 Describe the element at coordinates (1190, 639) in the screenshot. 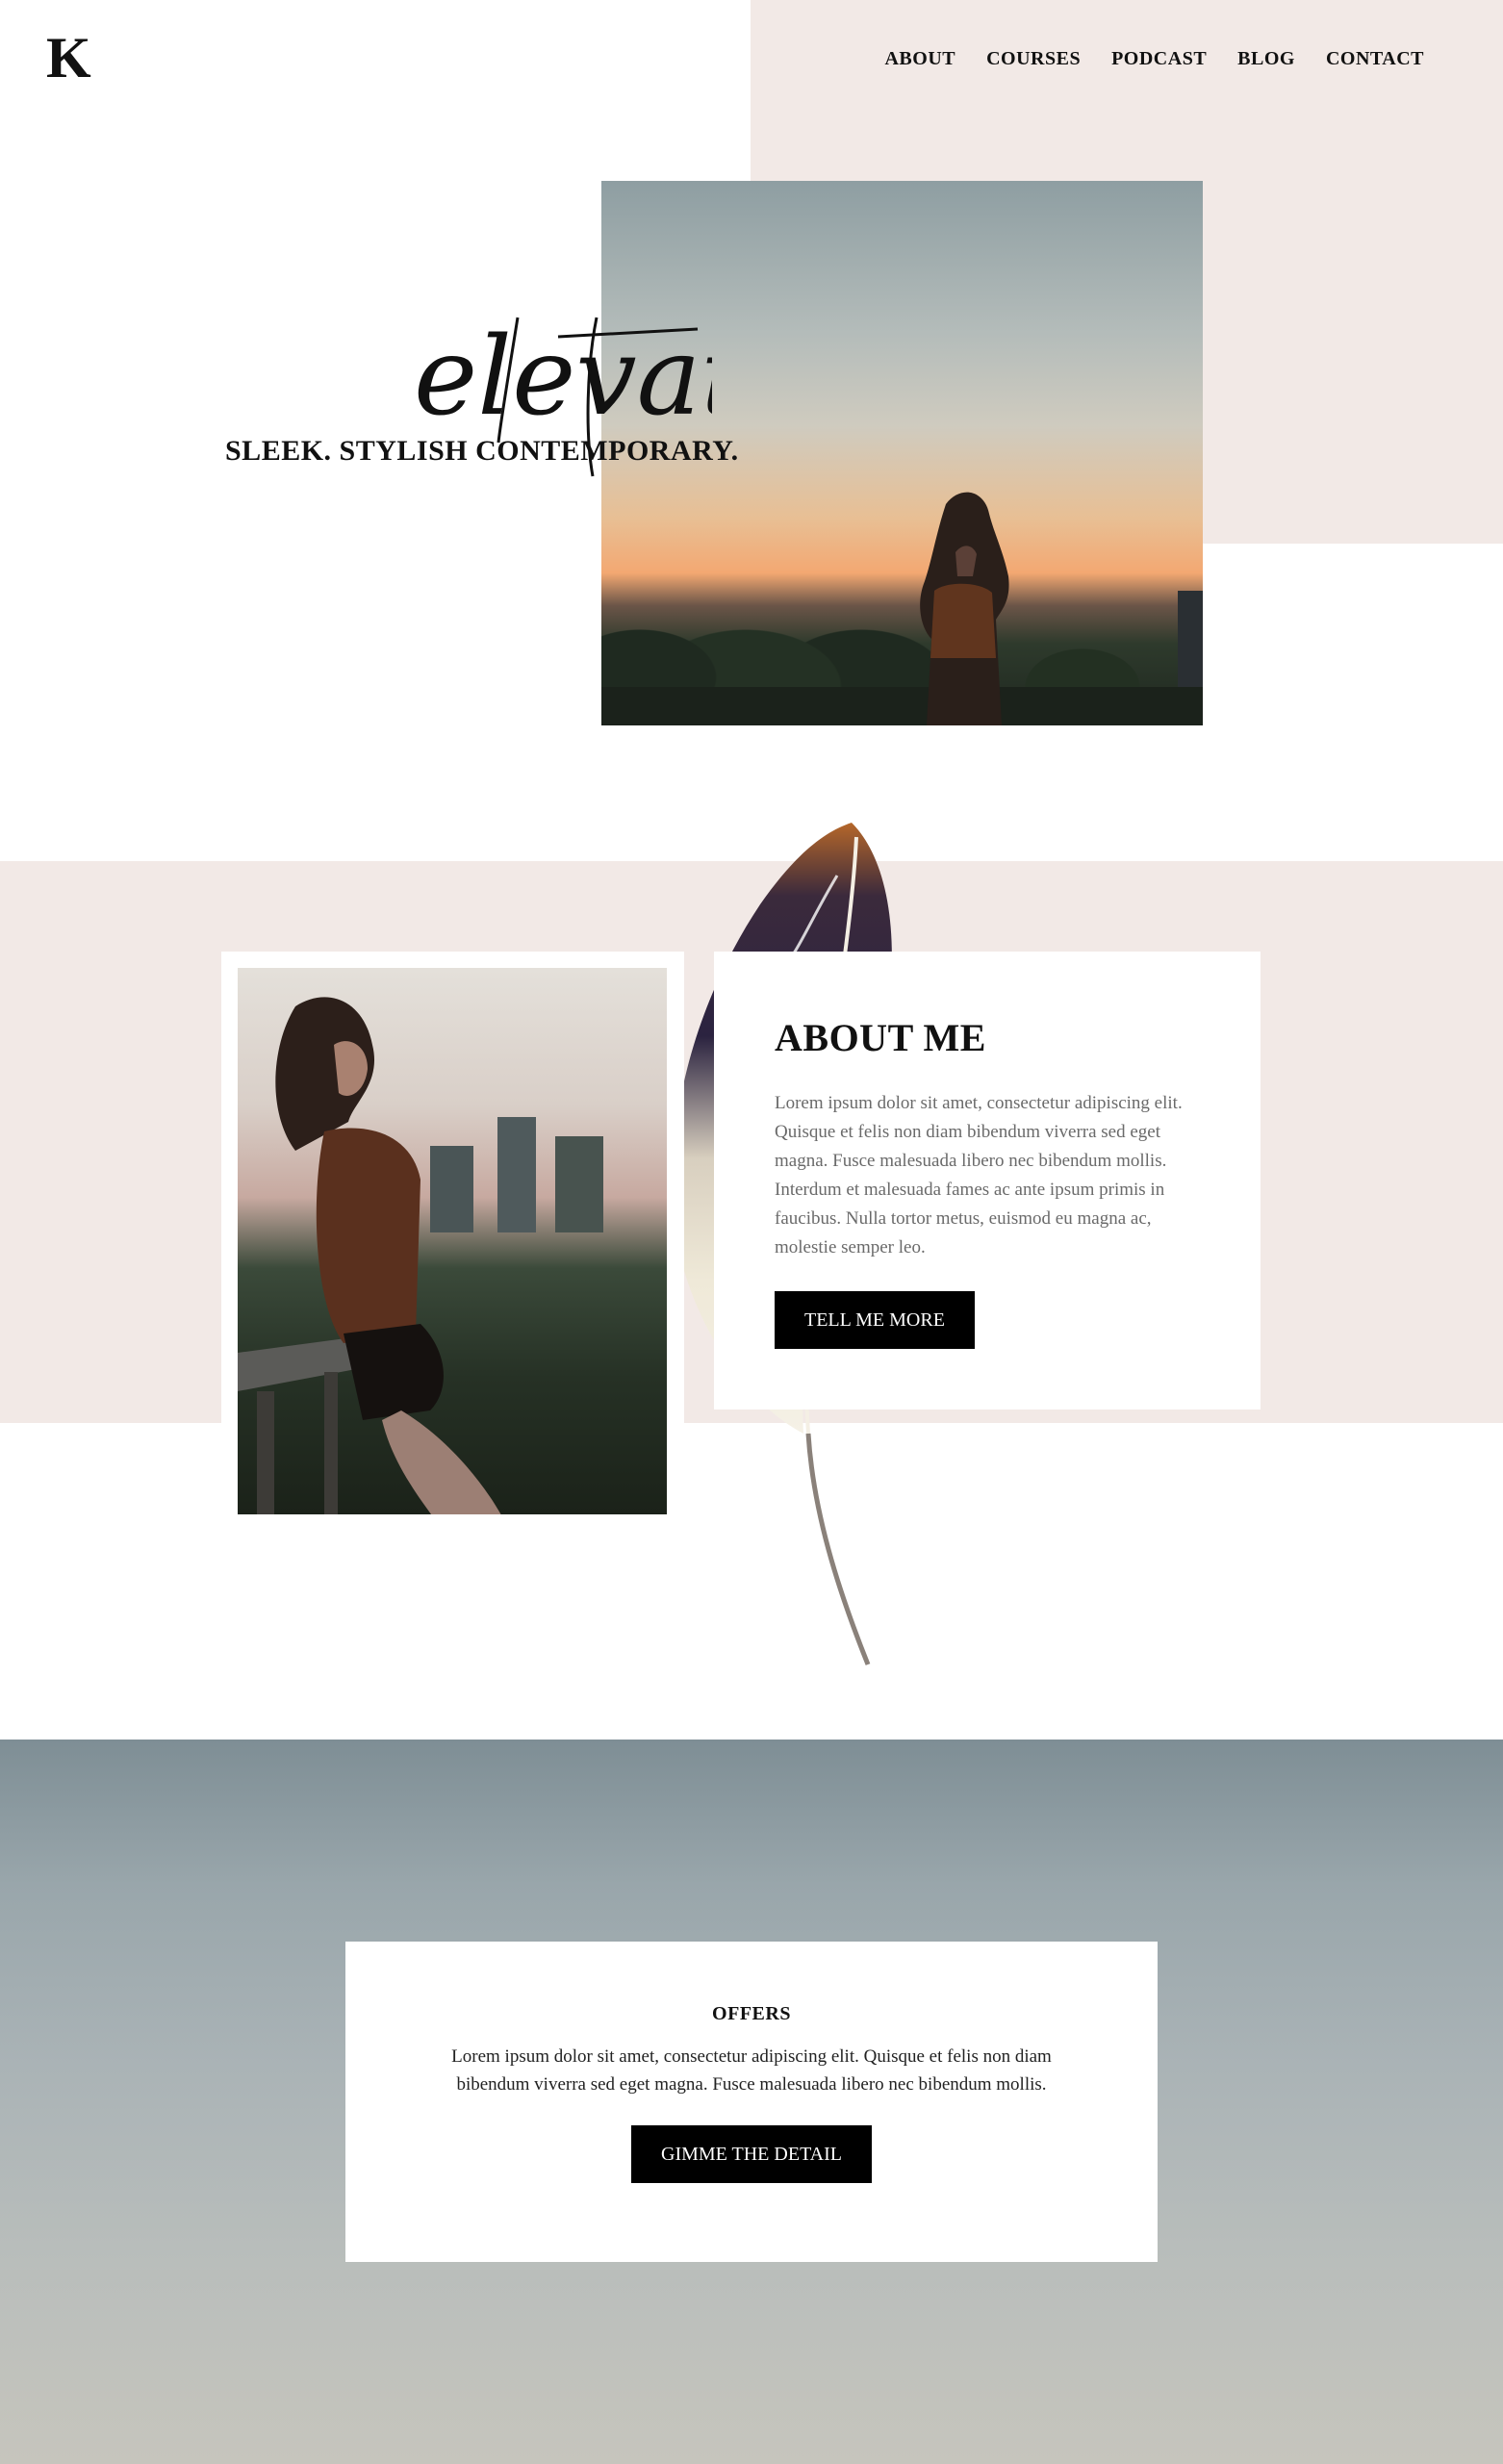

I see `photo-building` at that location.